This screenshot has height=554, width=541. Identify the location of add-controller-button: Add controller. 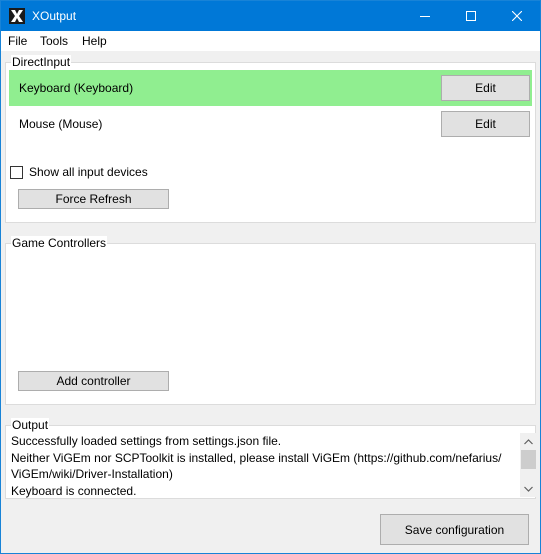
(93, 381).